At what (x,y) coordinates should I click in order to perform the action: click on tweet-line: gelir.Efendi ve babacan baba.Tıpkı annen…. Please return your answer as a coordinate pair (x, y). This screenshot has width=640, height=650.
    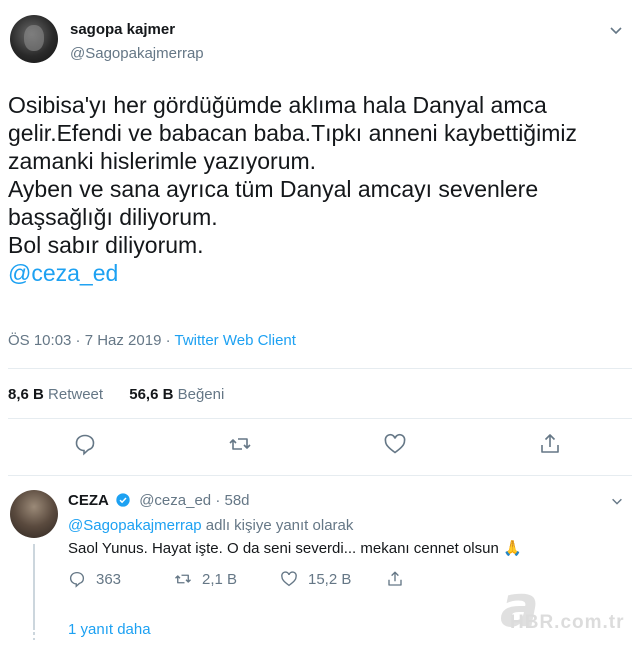
    Looking at the image, I should click on (292, 133).